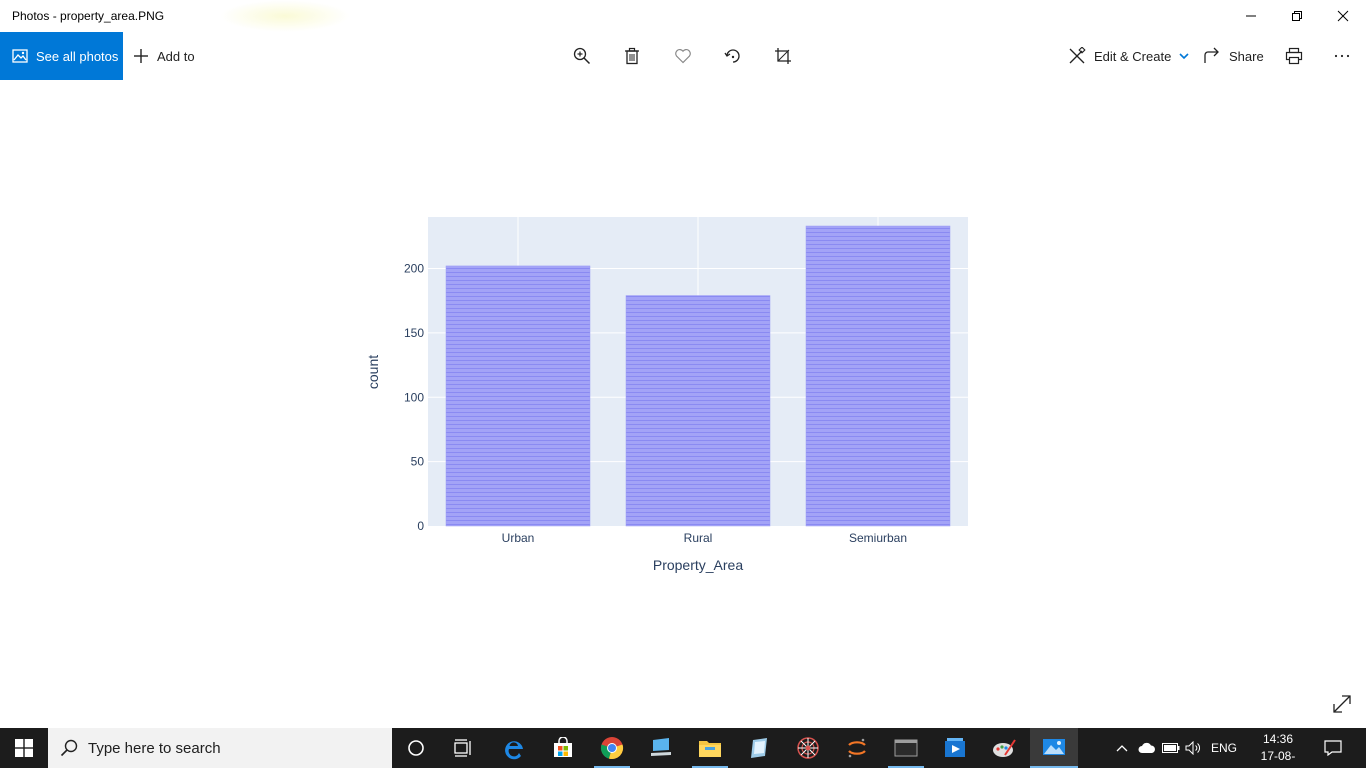  I want to click on speaker-icon, so click(1192, 748).